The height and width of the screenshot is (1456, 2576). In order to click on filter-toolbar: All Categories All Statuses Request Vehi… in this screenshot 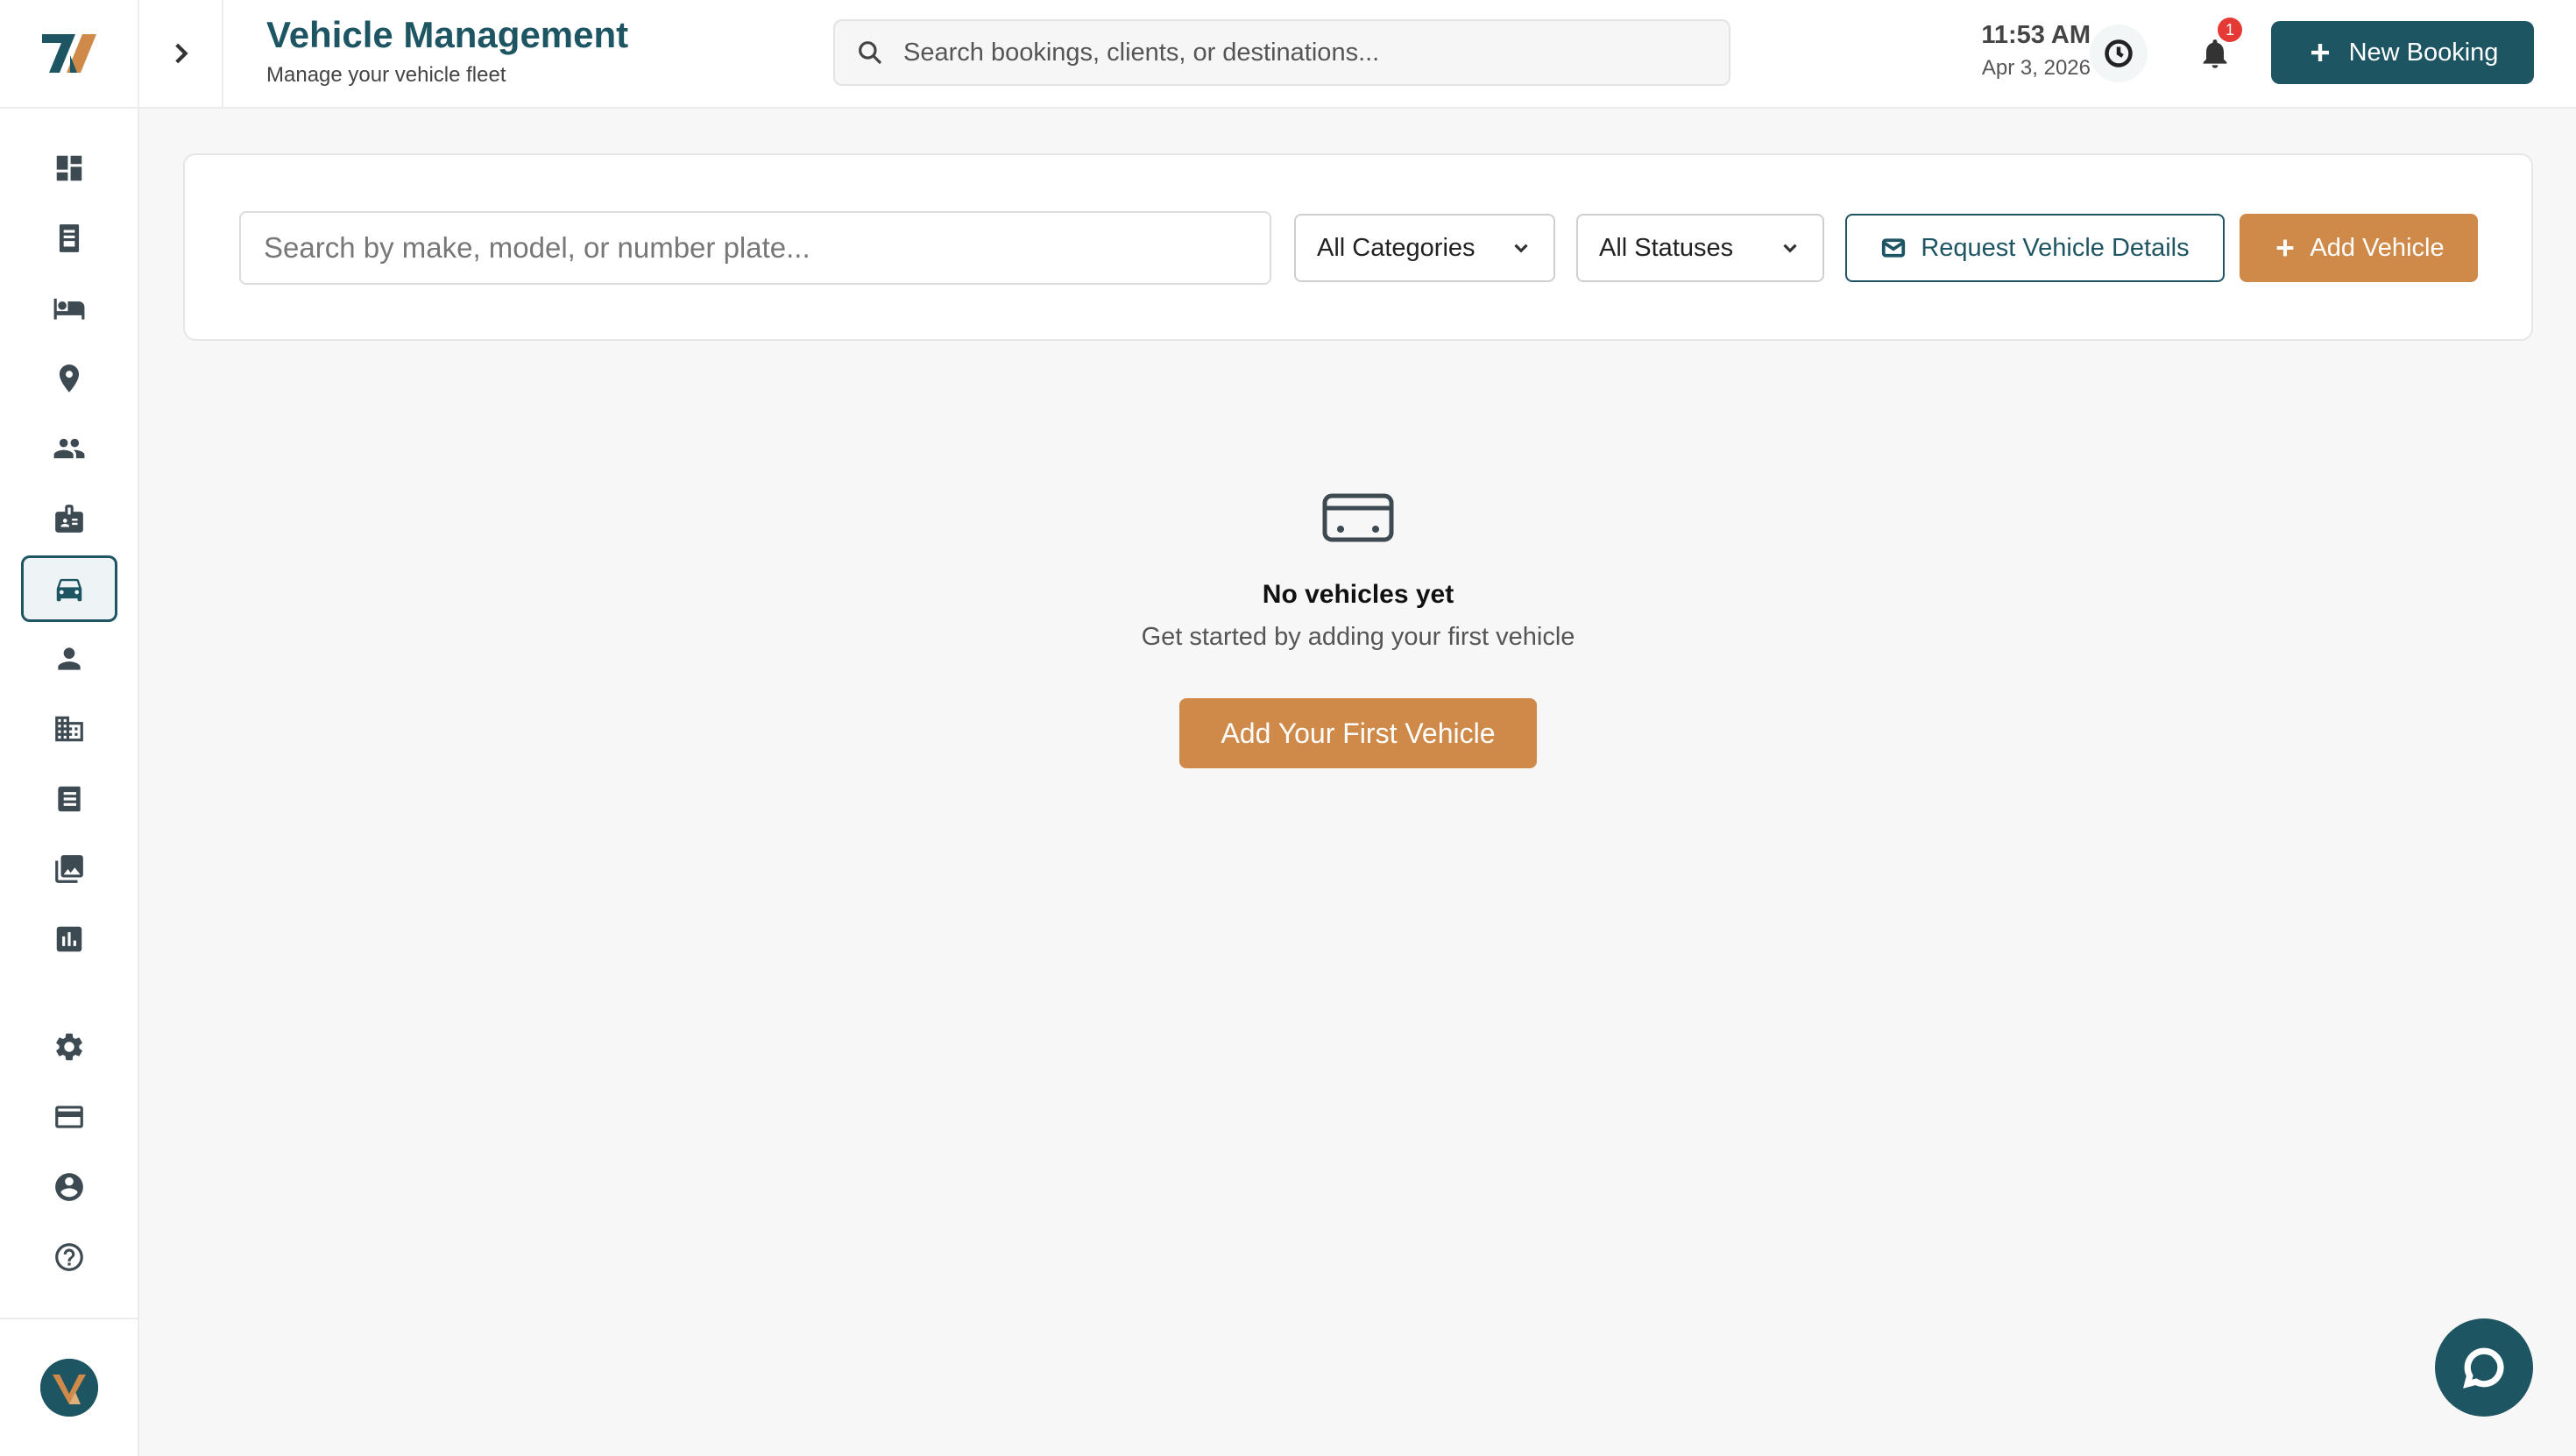, I will do `click(1358, 247)`.